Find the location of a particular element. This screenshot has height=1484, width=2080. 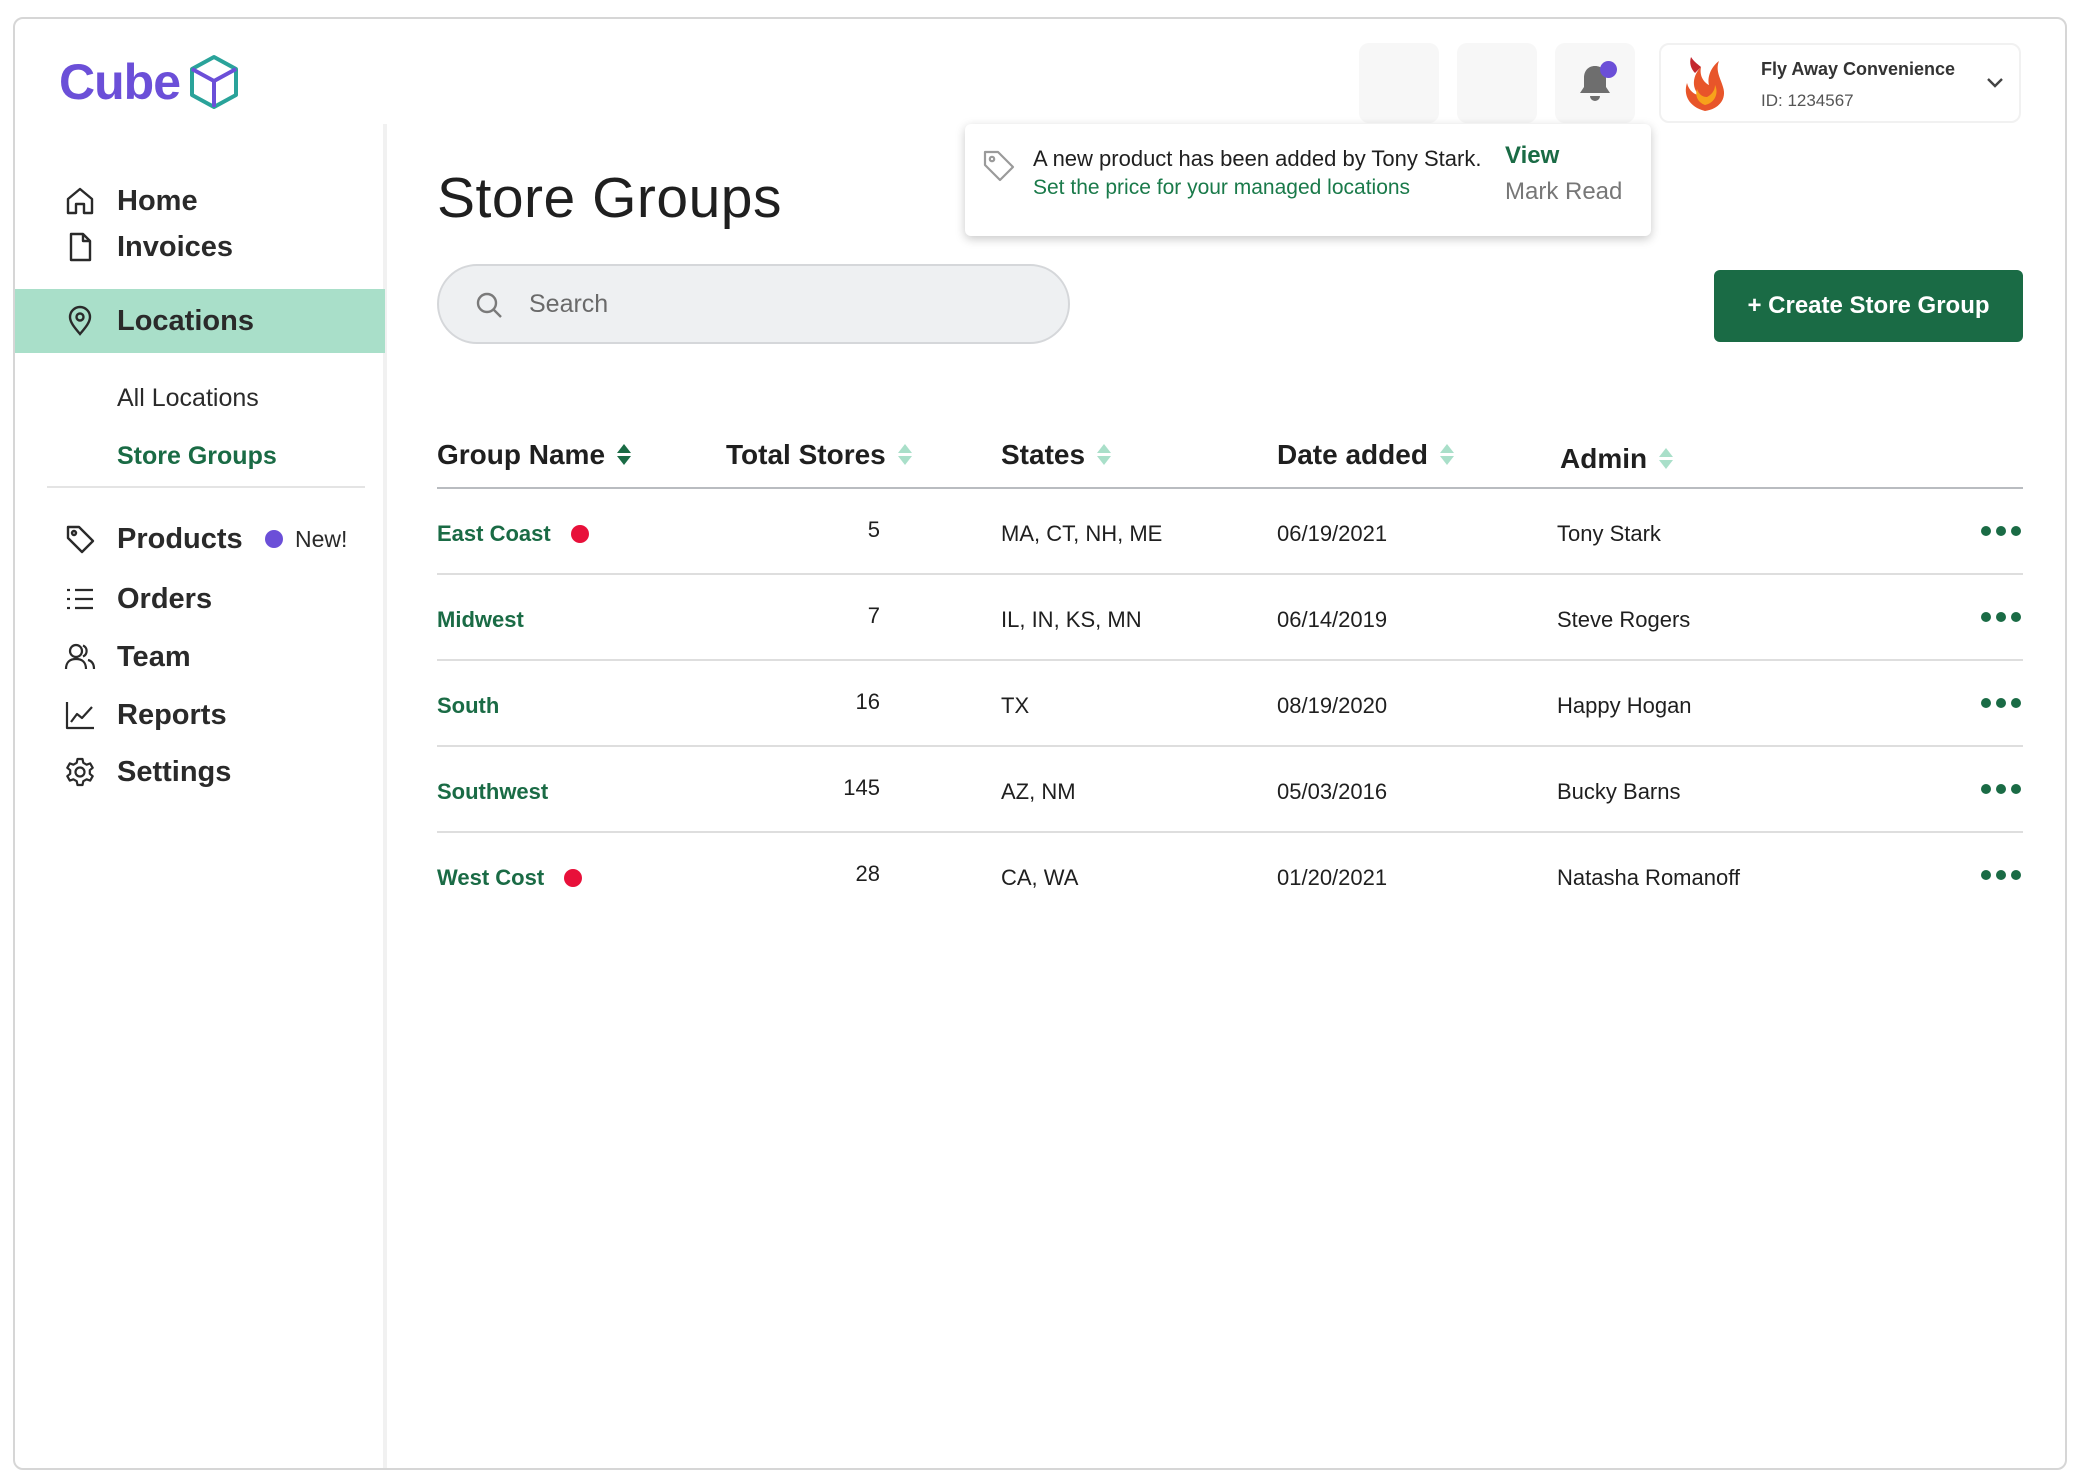

sidebar-item-label: Invoices is located at coordinates (175, 246).